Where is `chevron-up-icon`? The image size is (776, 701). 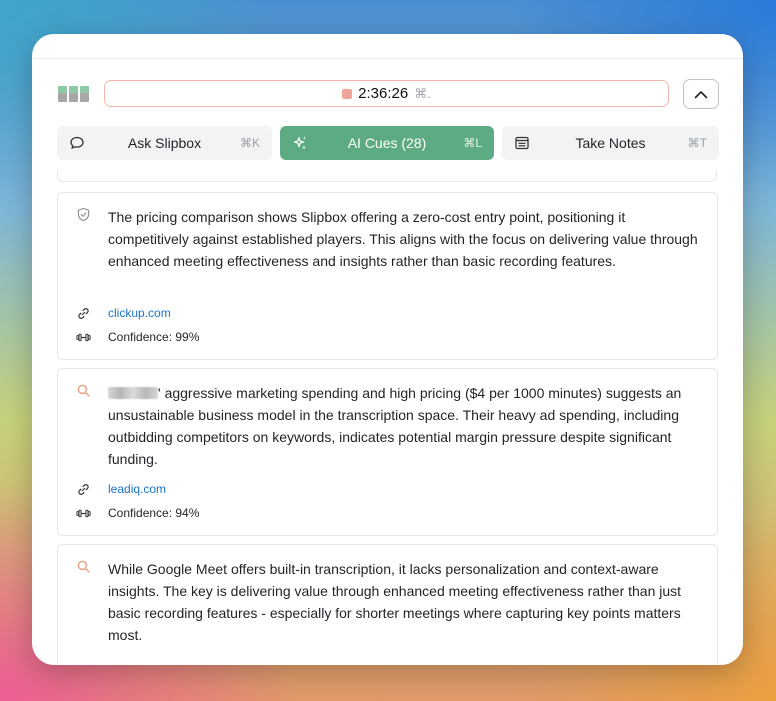
chevron-up-icon is located at coordinates (701, 94).